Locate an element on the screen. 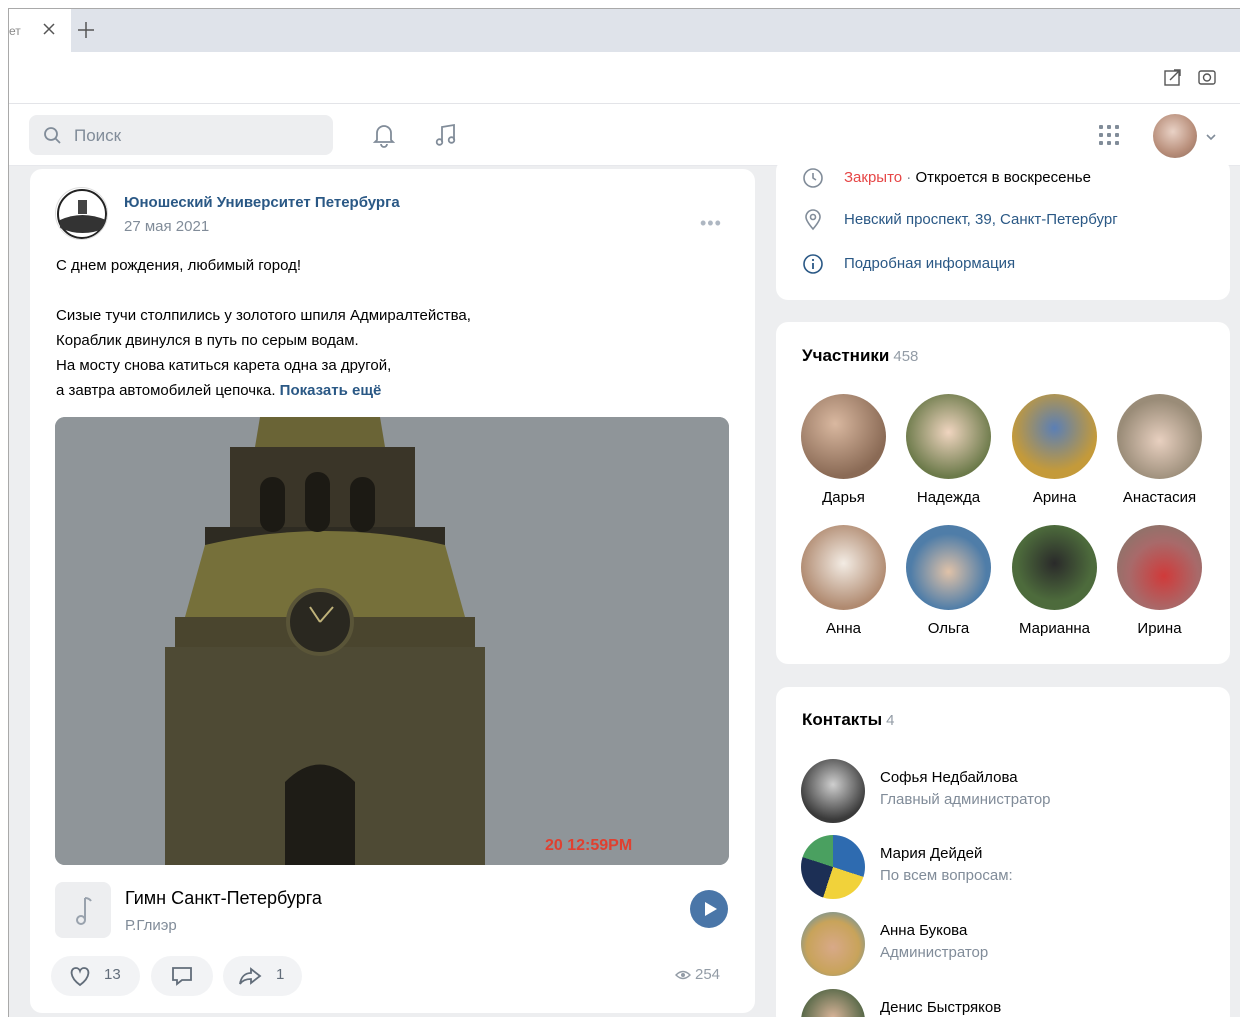  search-input: Поиск is located at coordinates (181, 135).